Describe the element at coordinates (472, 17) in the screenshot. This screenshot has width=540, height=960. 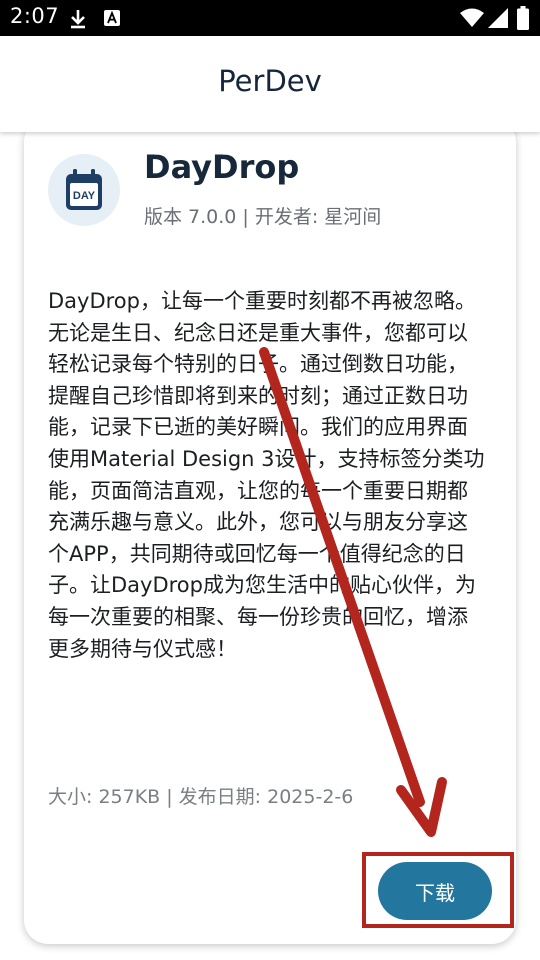
I see `wifi-icon` at that location.